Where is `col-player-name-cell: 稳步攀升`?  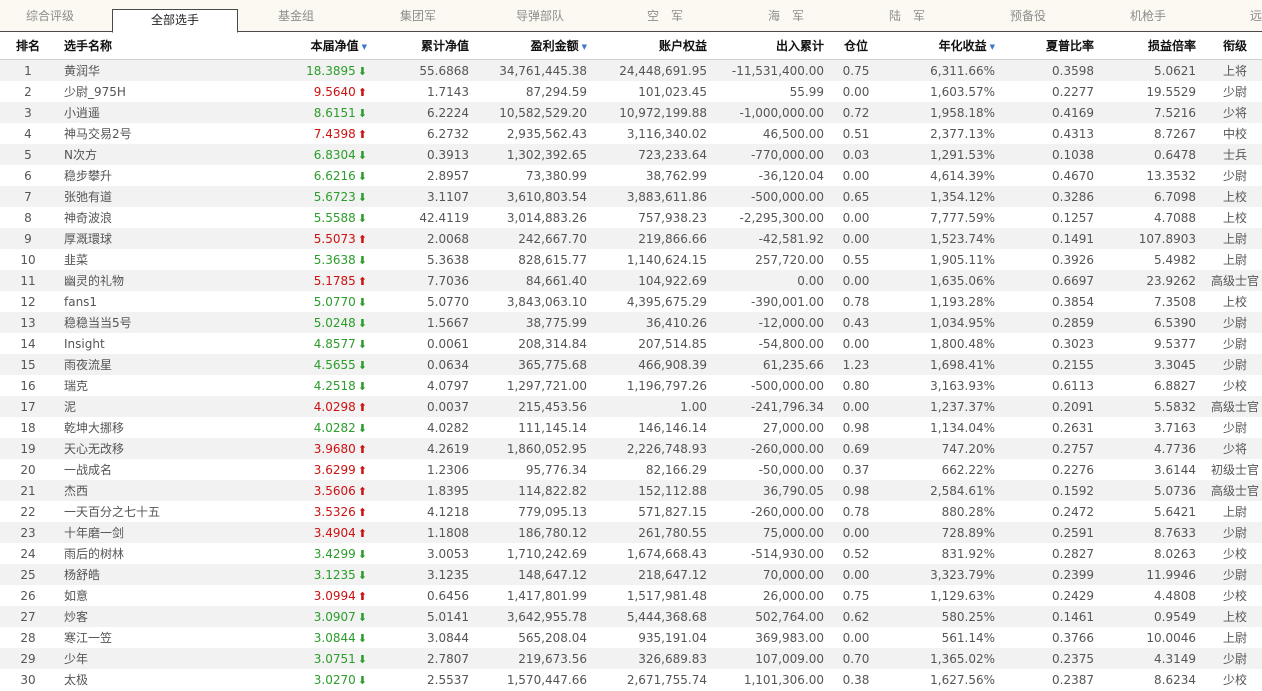
col-player-name-cell: 稳步攀升 is located at coordinates (139, 175).